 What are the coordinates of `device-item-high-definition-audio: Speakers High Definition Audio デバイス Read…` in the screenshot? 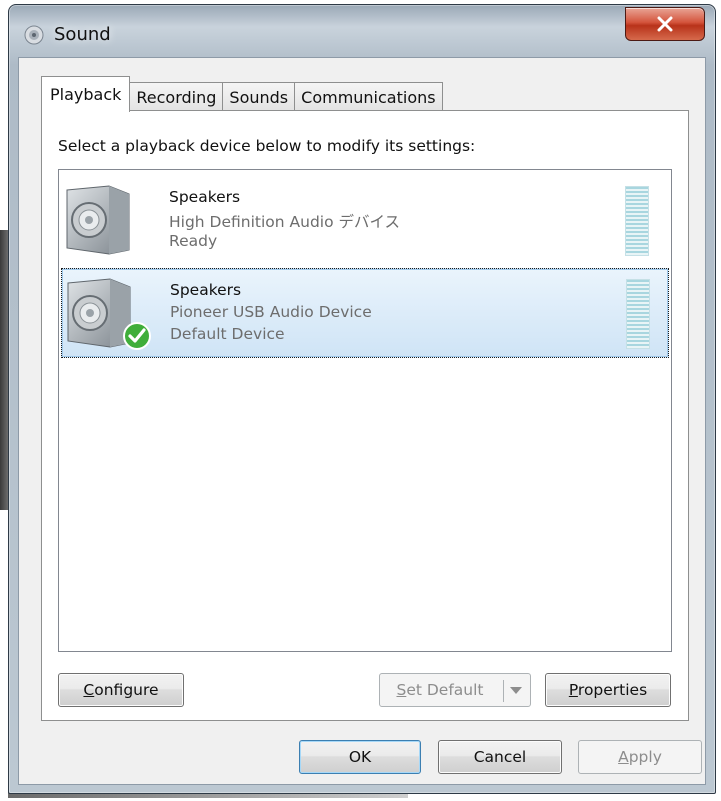 It's located at (365, 221).